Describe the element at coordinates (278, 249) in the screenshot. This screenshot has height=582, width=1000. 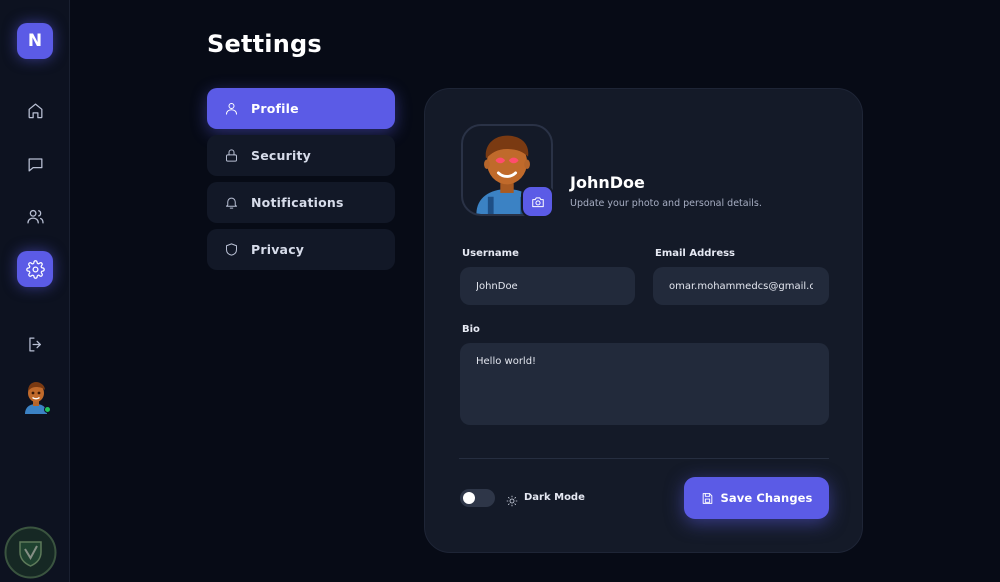
I see `menu-item-label: Privacy` at that location.